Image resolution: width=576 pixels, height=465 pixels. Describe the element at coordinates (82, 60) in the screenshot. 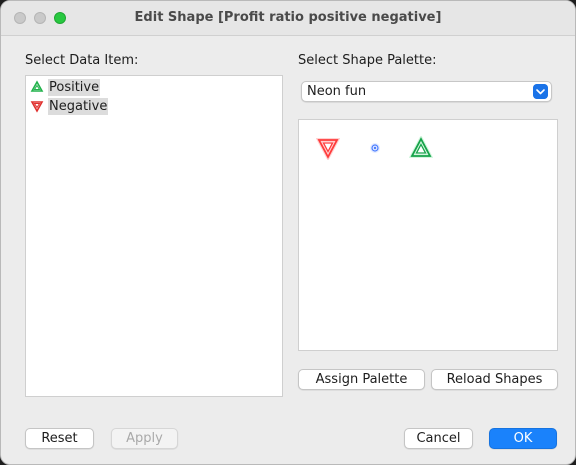

I see `select-data-item-label: Select Data Item:` at that location.